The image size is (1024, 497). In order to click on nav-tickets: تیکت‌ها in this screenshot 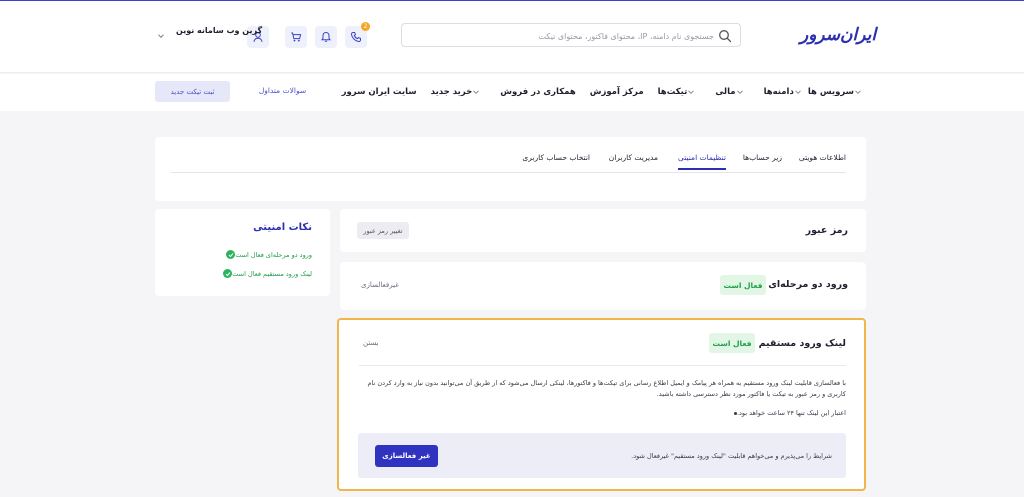, I will do `click(680, 92)`.